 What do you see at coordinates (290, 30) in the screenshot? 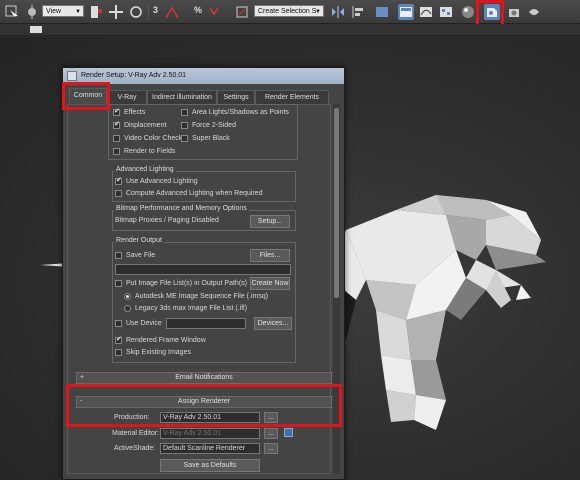
I see `sub-toolbar` at bounding box center [290, 30].